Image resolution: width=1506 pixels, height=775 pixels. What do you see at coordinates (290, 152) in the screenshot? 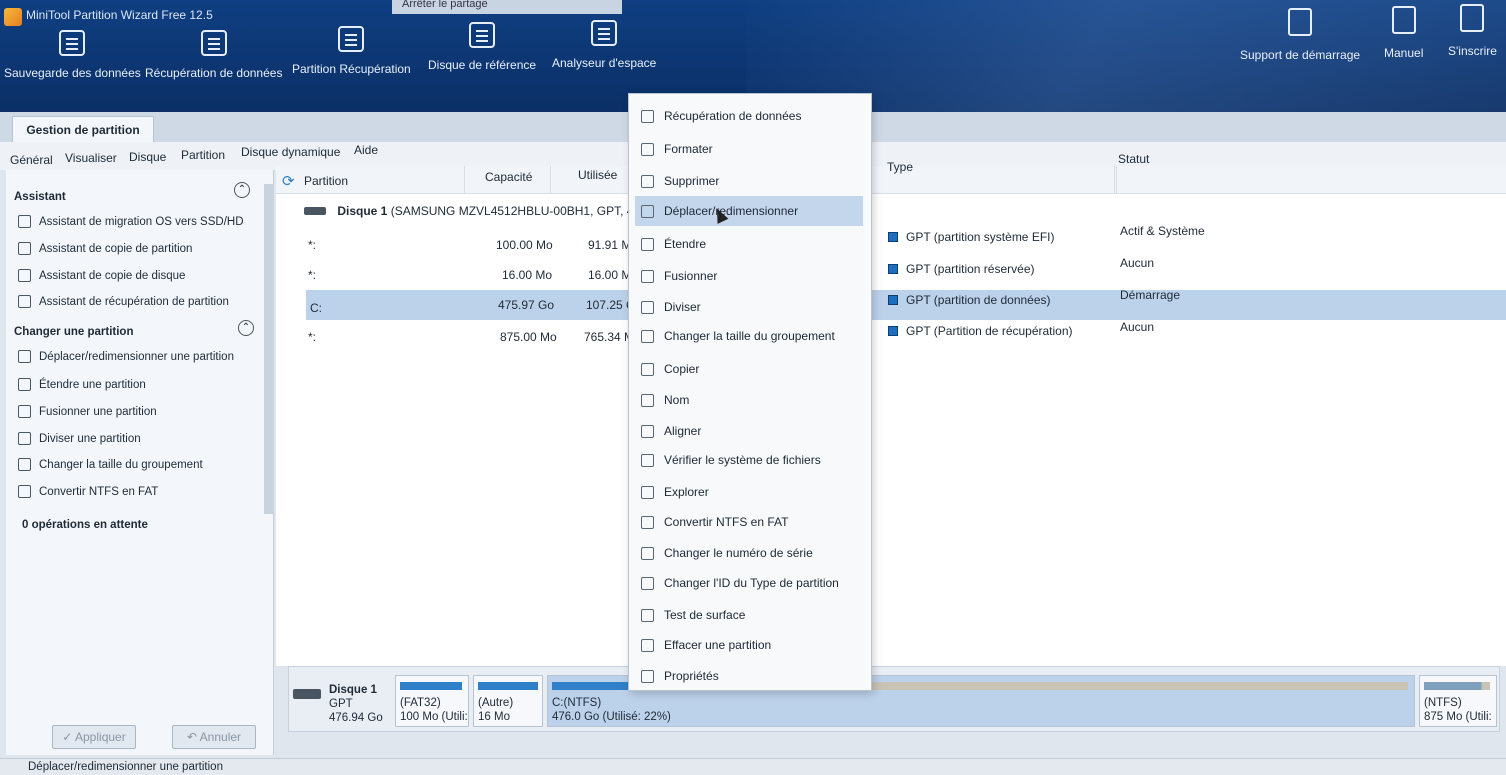
I see `menu-dynamic-disk: Disque dynamique` at bounding box center [290, 152].